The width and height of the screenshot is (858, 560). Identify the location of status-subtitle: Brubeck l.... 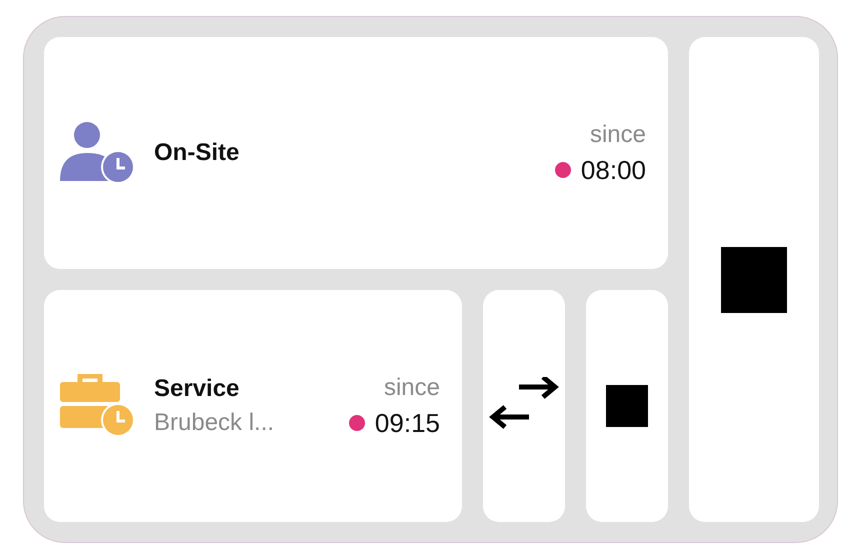
(215, 423).